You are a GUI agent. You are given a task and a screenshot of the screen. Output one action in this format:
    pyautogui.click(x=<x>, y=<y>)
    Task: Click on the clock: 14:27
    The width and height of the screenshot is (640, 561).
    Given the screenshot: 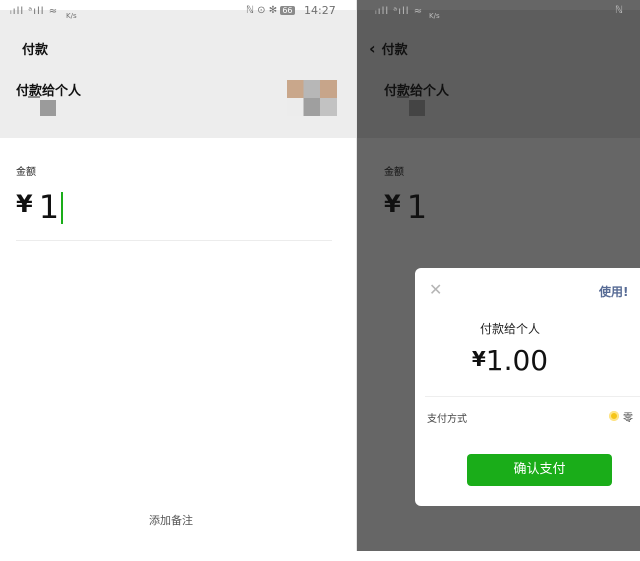 What is the action you would take?
    pyautogui.click(x=320, y=10)
    